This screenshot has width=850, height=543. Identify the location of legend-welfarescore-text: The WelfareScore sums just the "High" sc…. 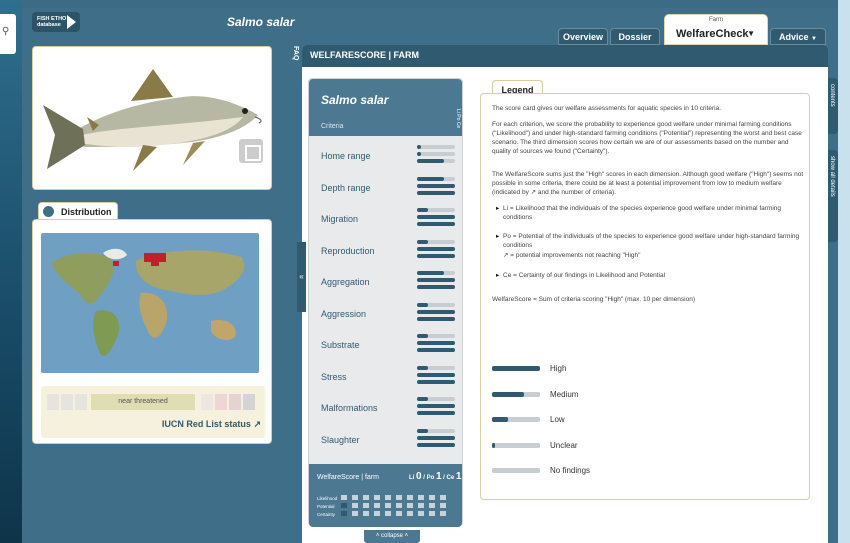
(648, 183).